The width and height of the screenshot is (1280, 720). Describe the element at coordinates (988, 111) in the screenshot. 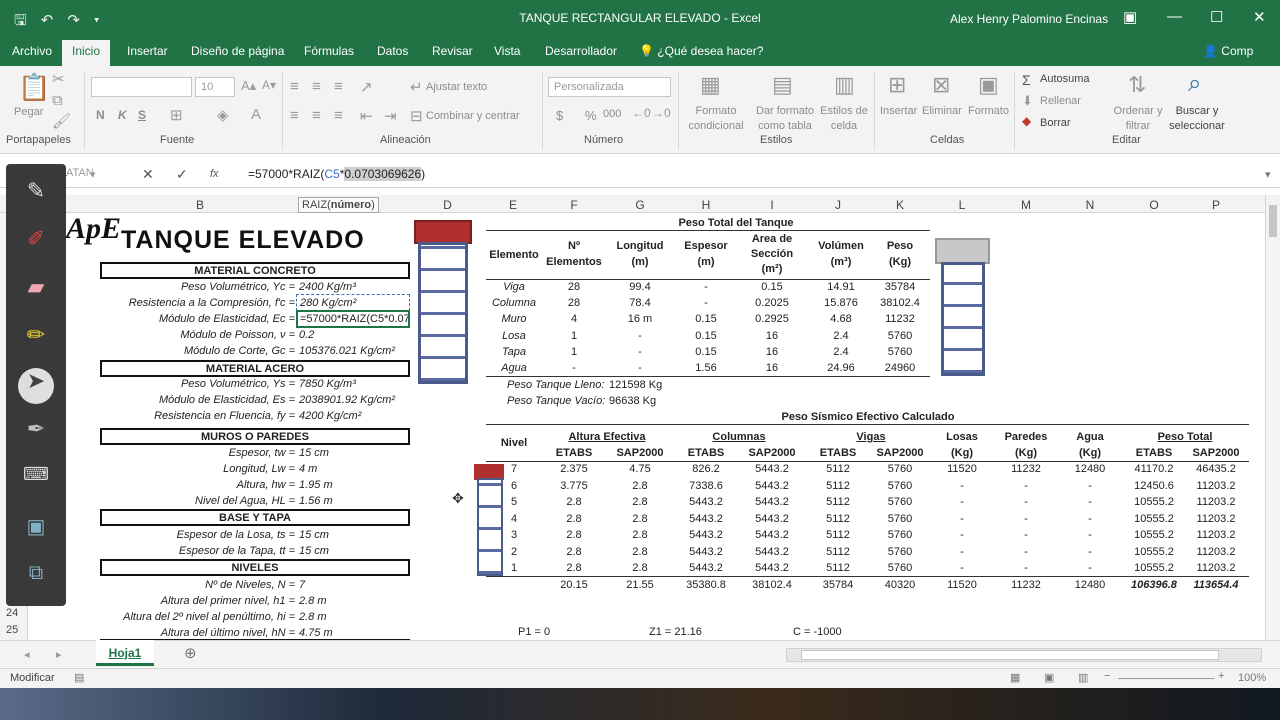

I see `format-cells-label: Formato` at that location.